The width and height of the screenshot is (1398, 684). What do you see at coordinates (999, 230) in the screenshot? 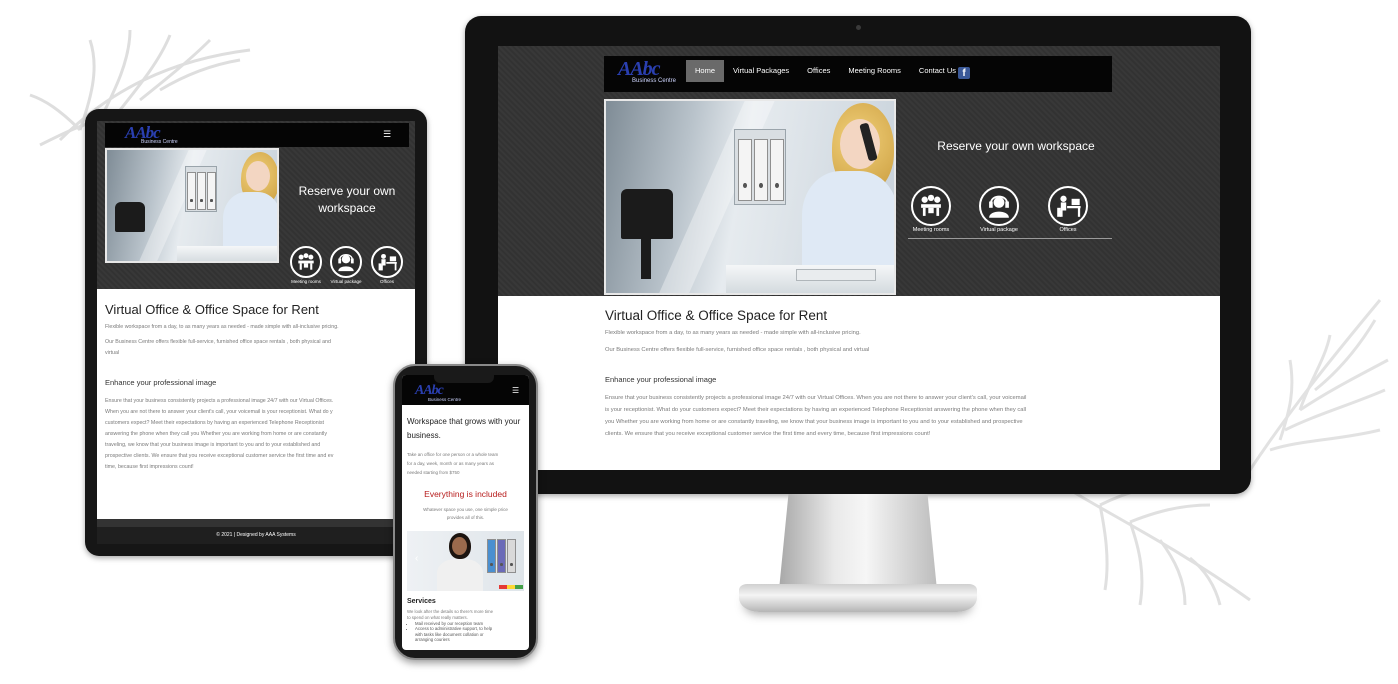
I see `feature-label-virtual-package: Virtual package` at bounding box center [999, 230].